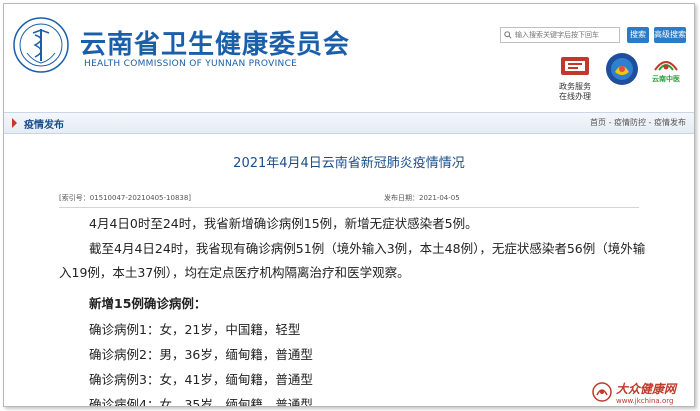 This screenshot has height=411, width=700. Describe the element at coordinates (349, 123) in the screenshot. I see `section-nav-bar: 疫情发布 首页 - 疫情防控 - 疫情发布` at that location.